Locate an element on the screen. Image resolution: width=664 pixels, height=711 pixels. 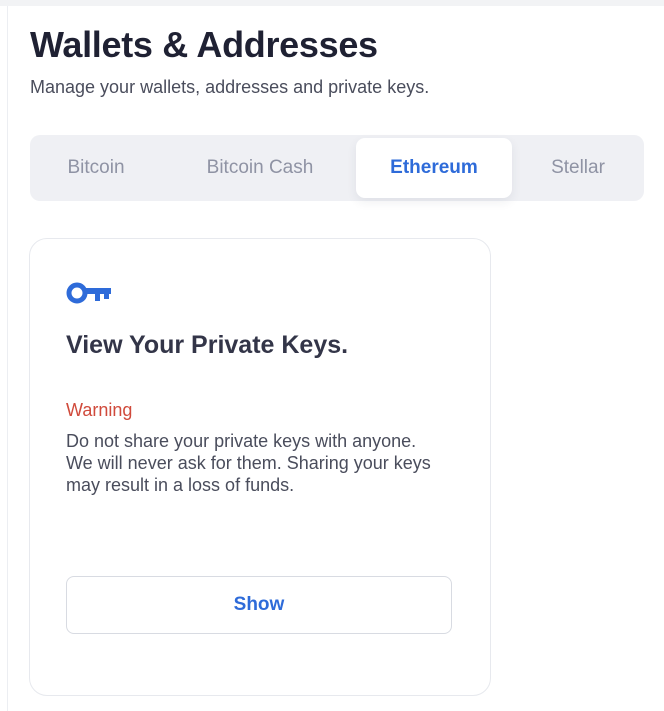
left-divider is located at coordinates (7, 358).